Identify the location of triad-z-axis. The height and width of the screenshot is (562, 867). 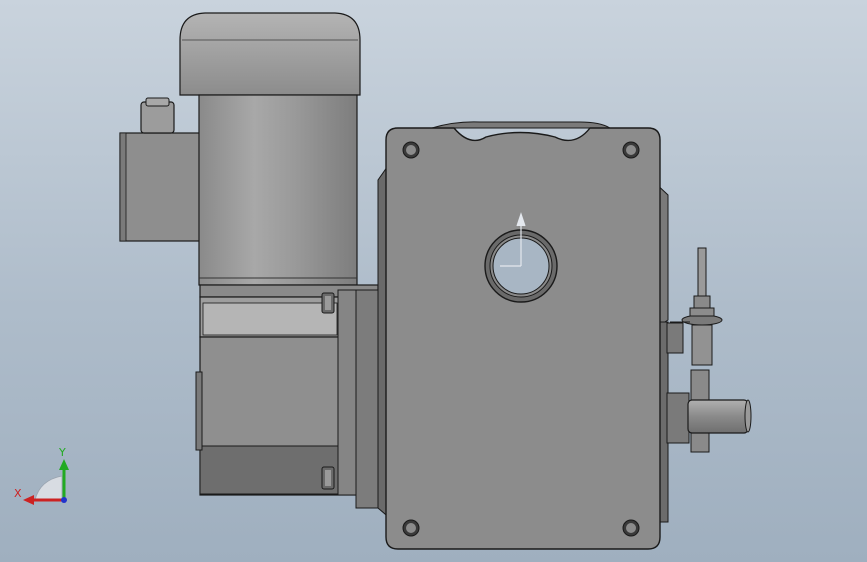
(64, 500).